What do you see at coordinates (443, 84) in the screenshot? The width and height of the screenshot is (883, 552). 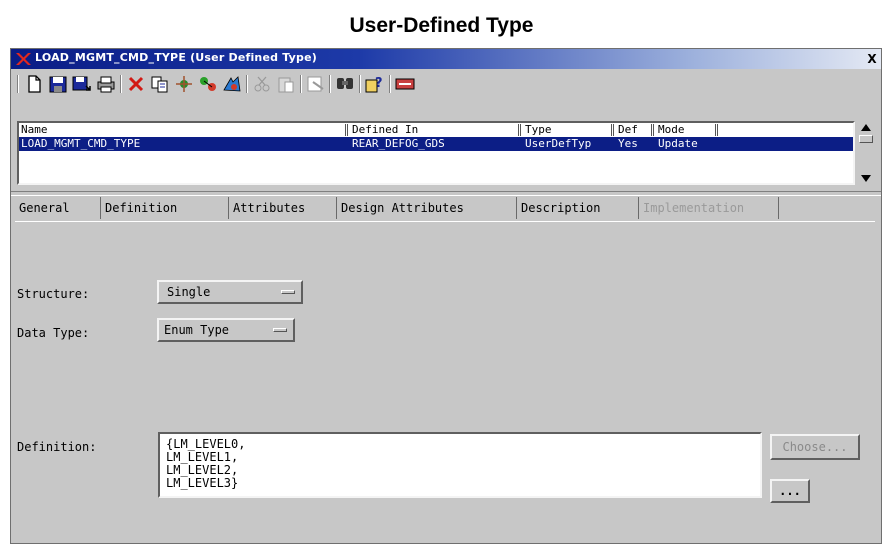 I see `toolbar: ?` at bounding box center [443, 84].